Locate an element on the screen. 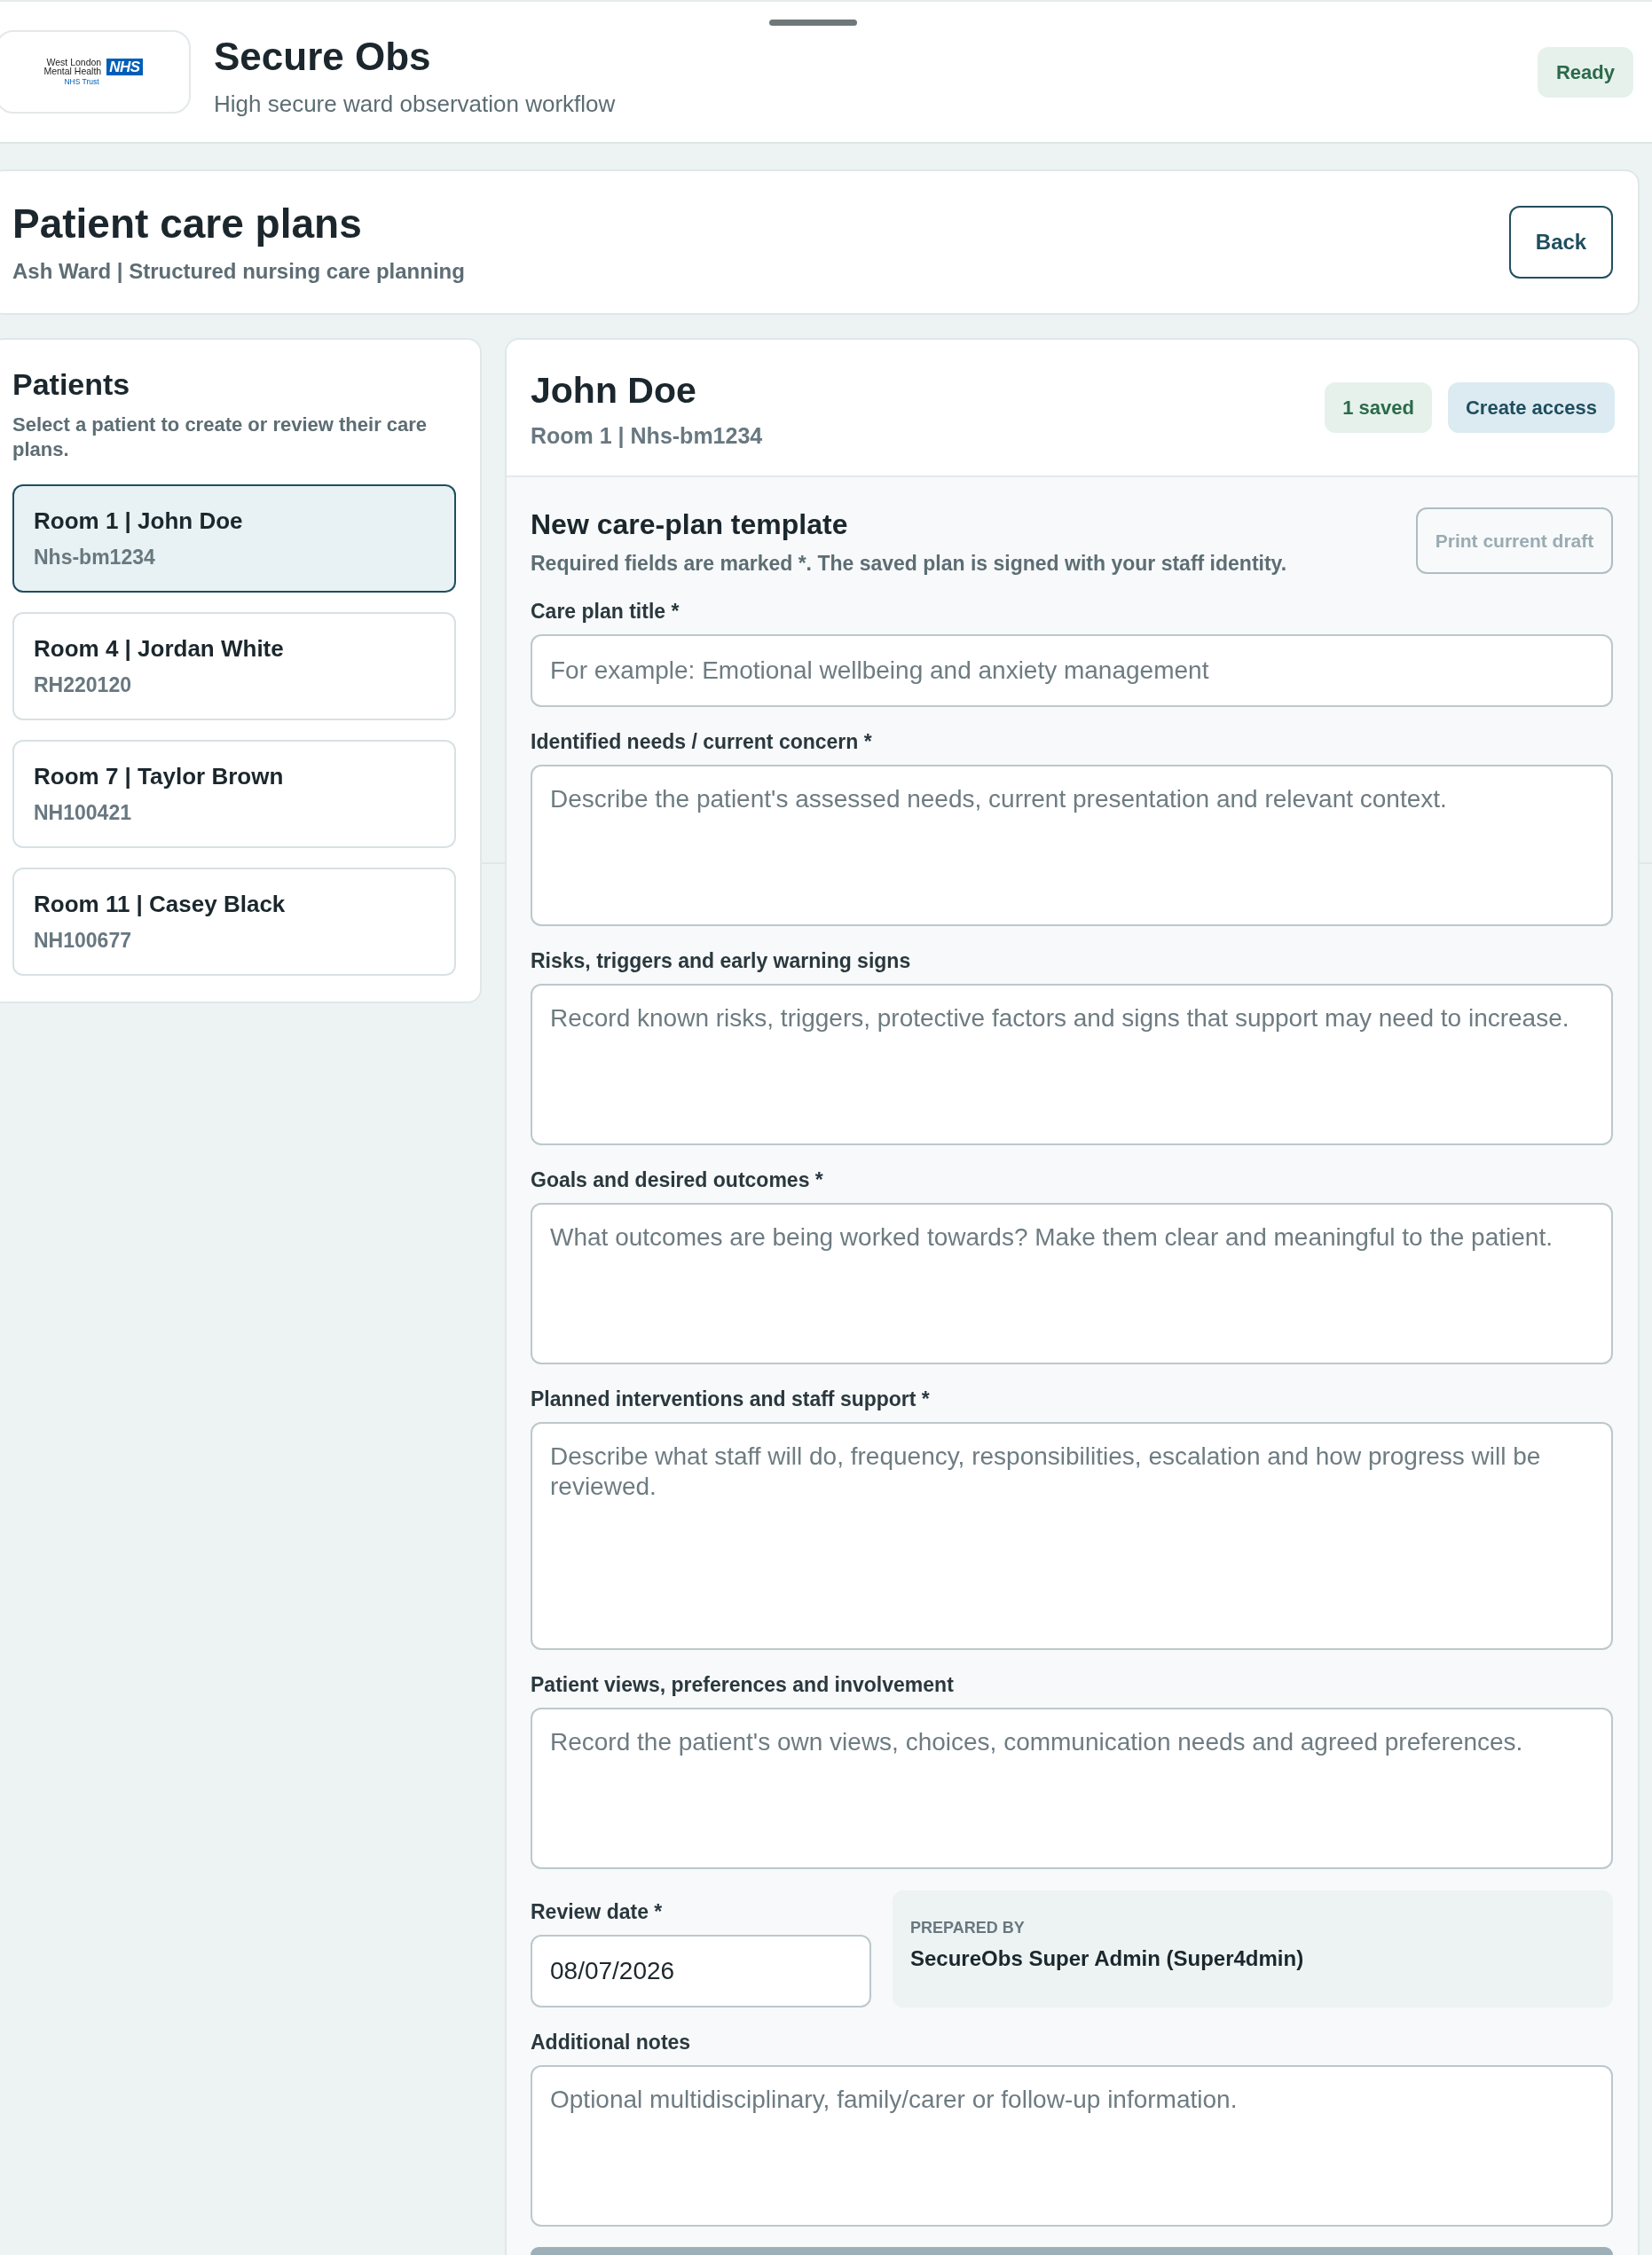 This screenshot has width=1652, height=2255. field-label: Identified needs / current concern * is located at coordinates (702, 742).